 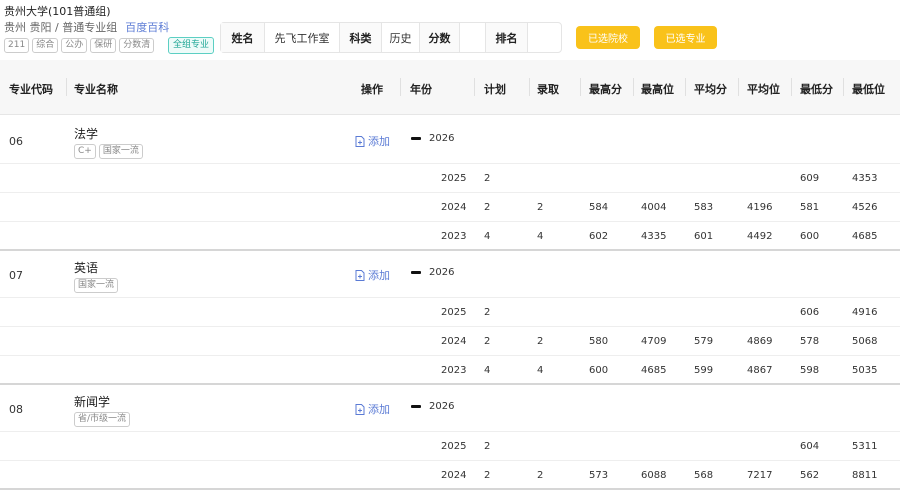 I want to click on cell-min-score: 562, so click(x=810, y=475).